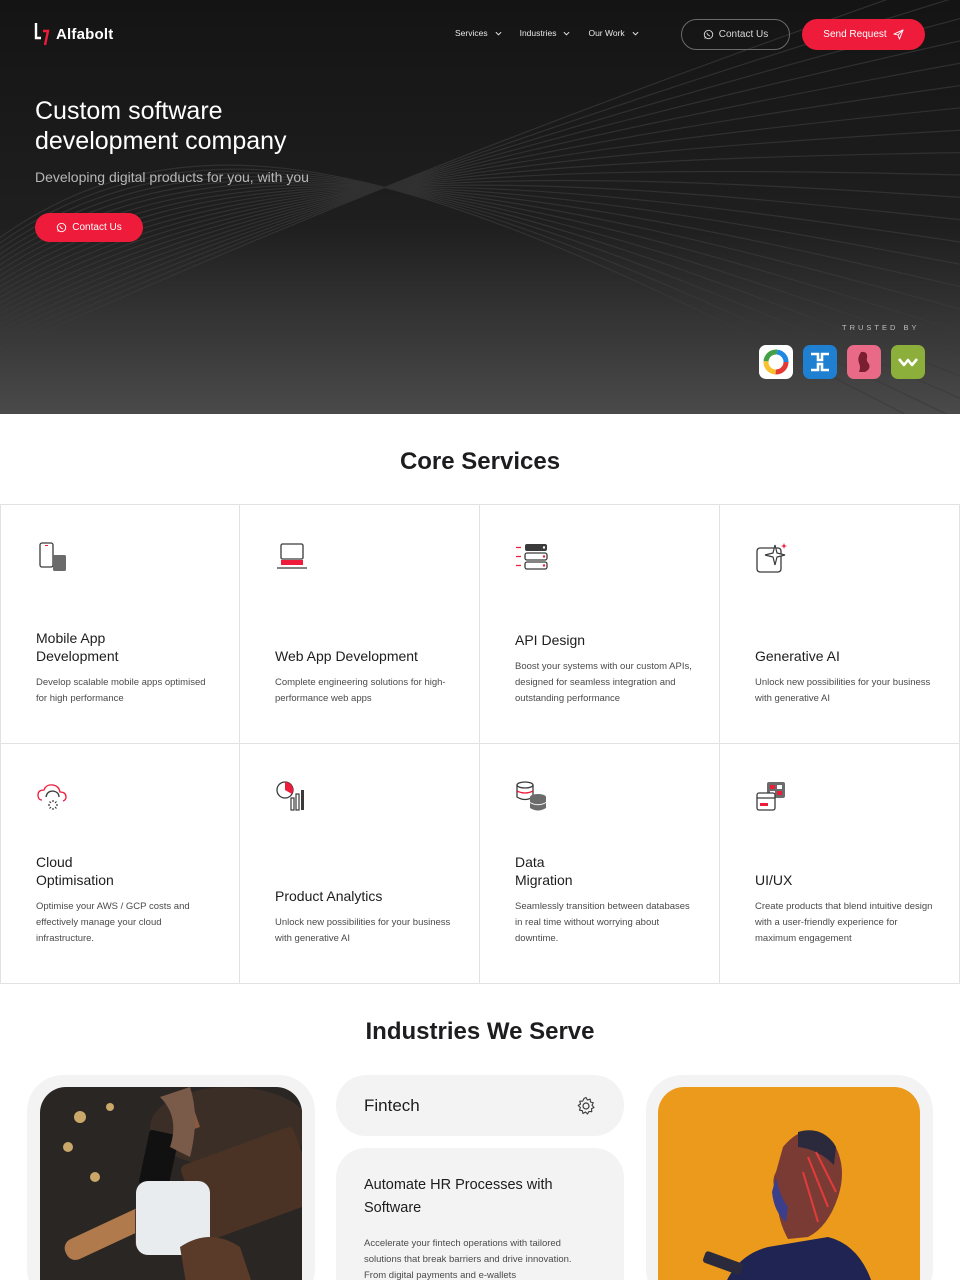 The height and width of the screenshot is (1280, 960). I want to click on industry-info-title: Automate HR Processes with Software, so click(458, 1196).